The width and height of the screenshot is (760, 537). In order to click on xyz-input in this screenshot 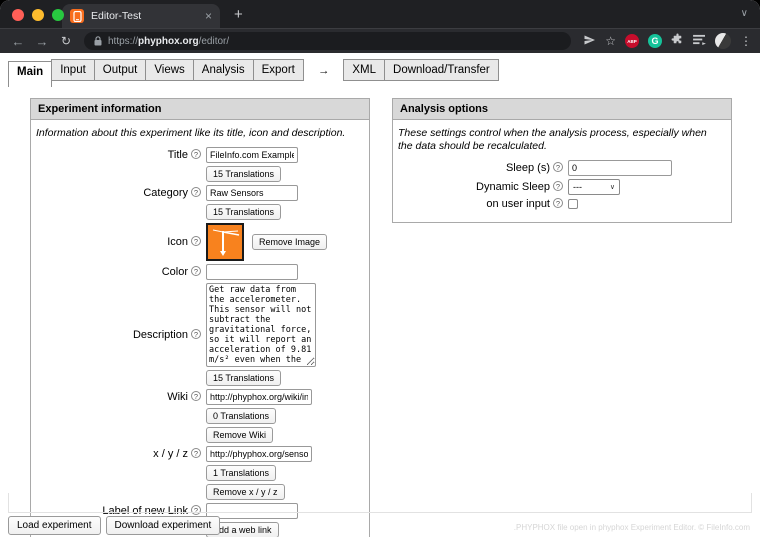, I will do `click(259, 454)`.